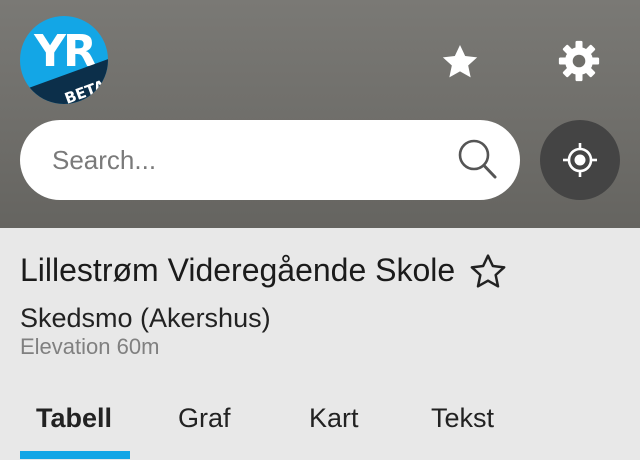  I want to click on star-filled-icon, so click(460, 61).